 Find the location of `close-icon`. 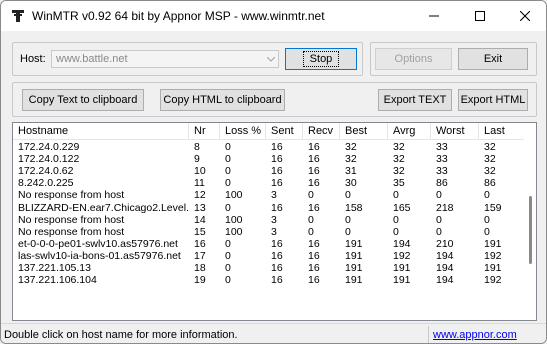

close-icon is located at coordinates (524, 16).